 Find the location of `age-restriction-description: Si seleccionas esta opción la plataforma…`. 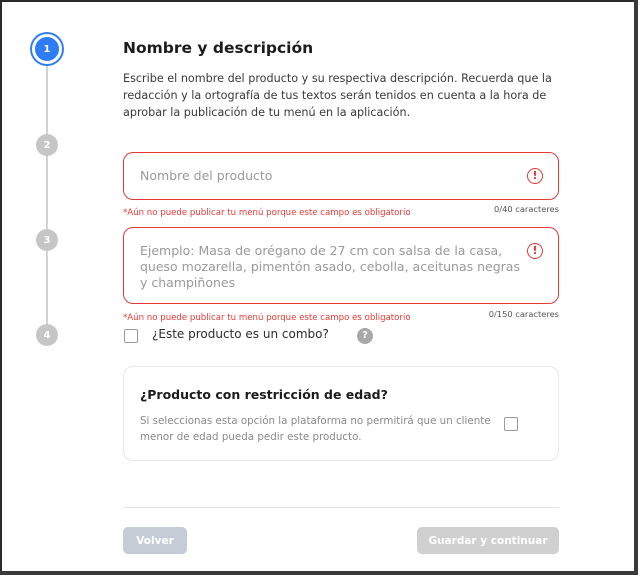

age-restriction-description: Si seleccionas esta opción la plataforma… is located at coordinates (315, 429).